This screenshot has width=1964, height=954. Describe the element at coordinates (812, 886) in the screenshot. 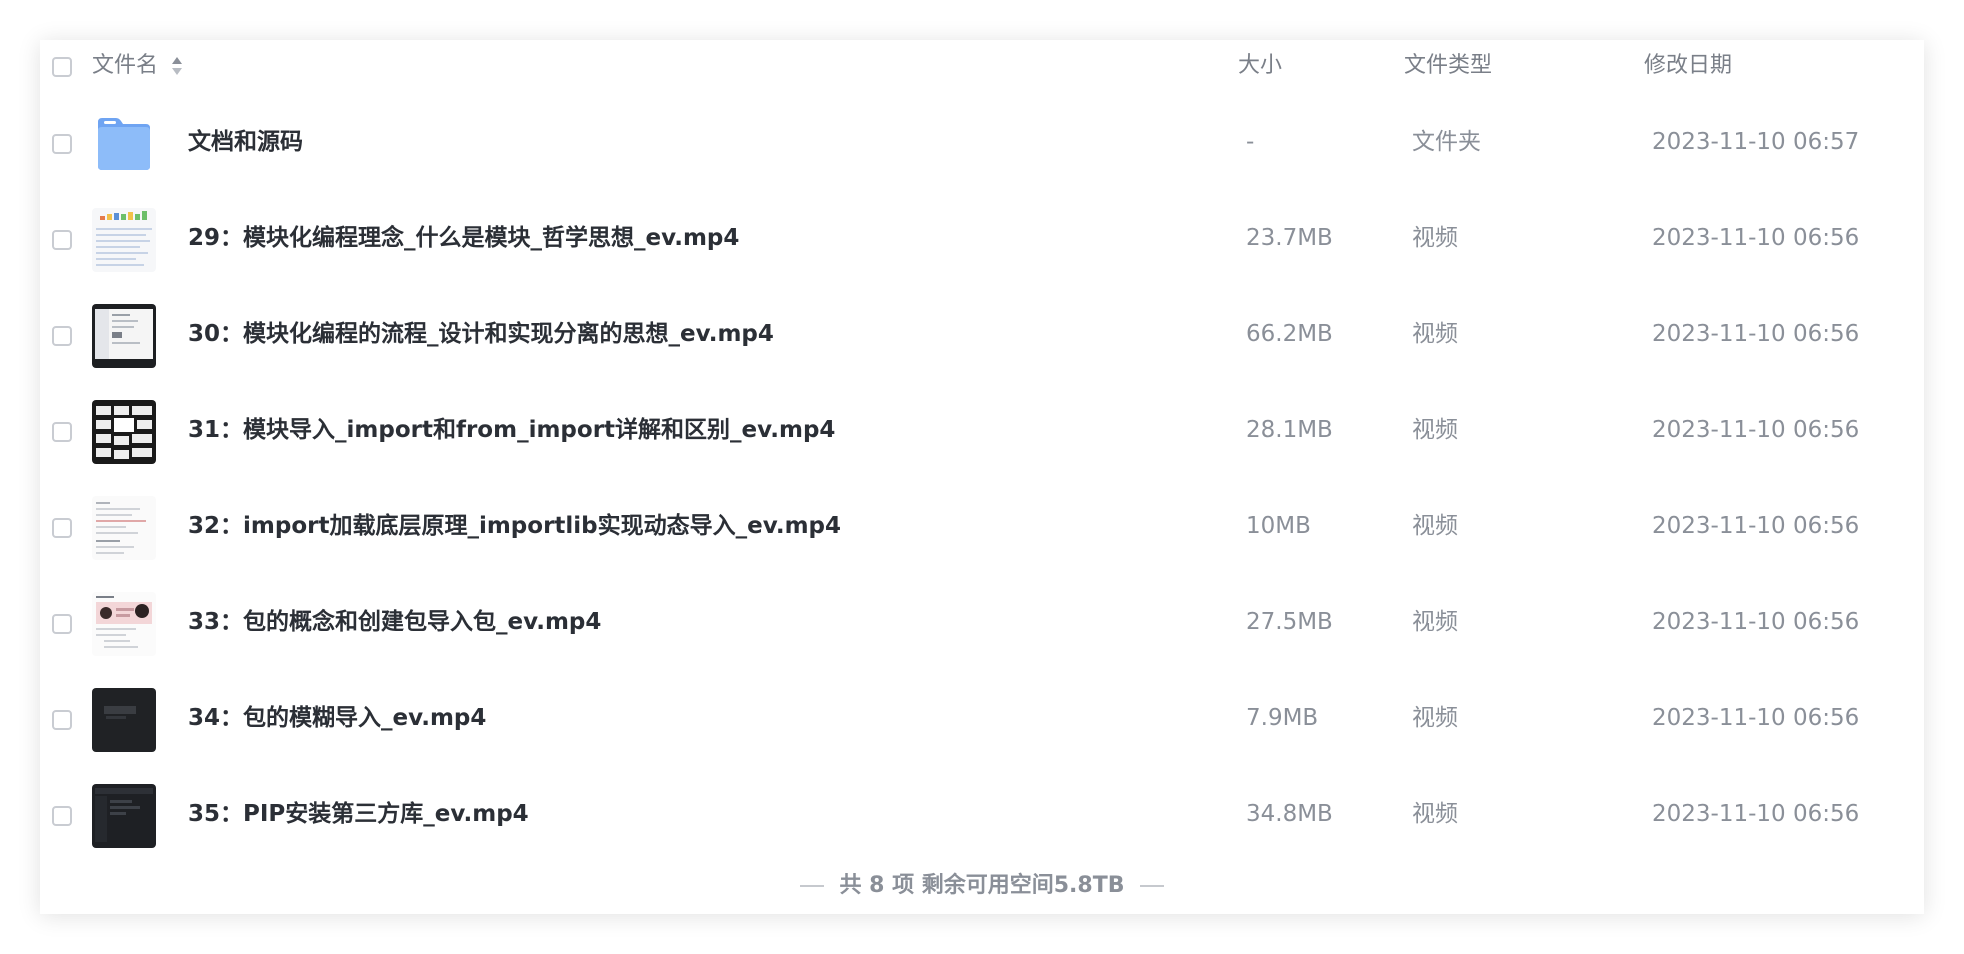

I see `footer-divider-left` at that location.